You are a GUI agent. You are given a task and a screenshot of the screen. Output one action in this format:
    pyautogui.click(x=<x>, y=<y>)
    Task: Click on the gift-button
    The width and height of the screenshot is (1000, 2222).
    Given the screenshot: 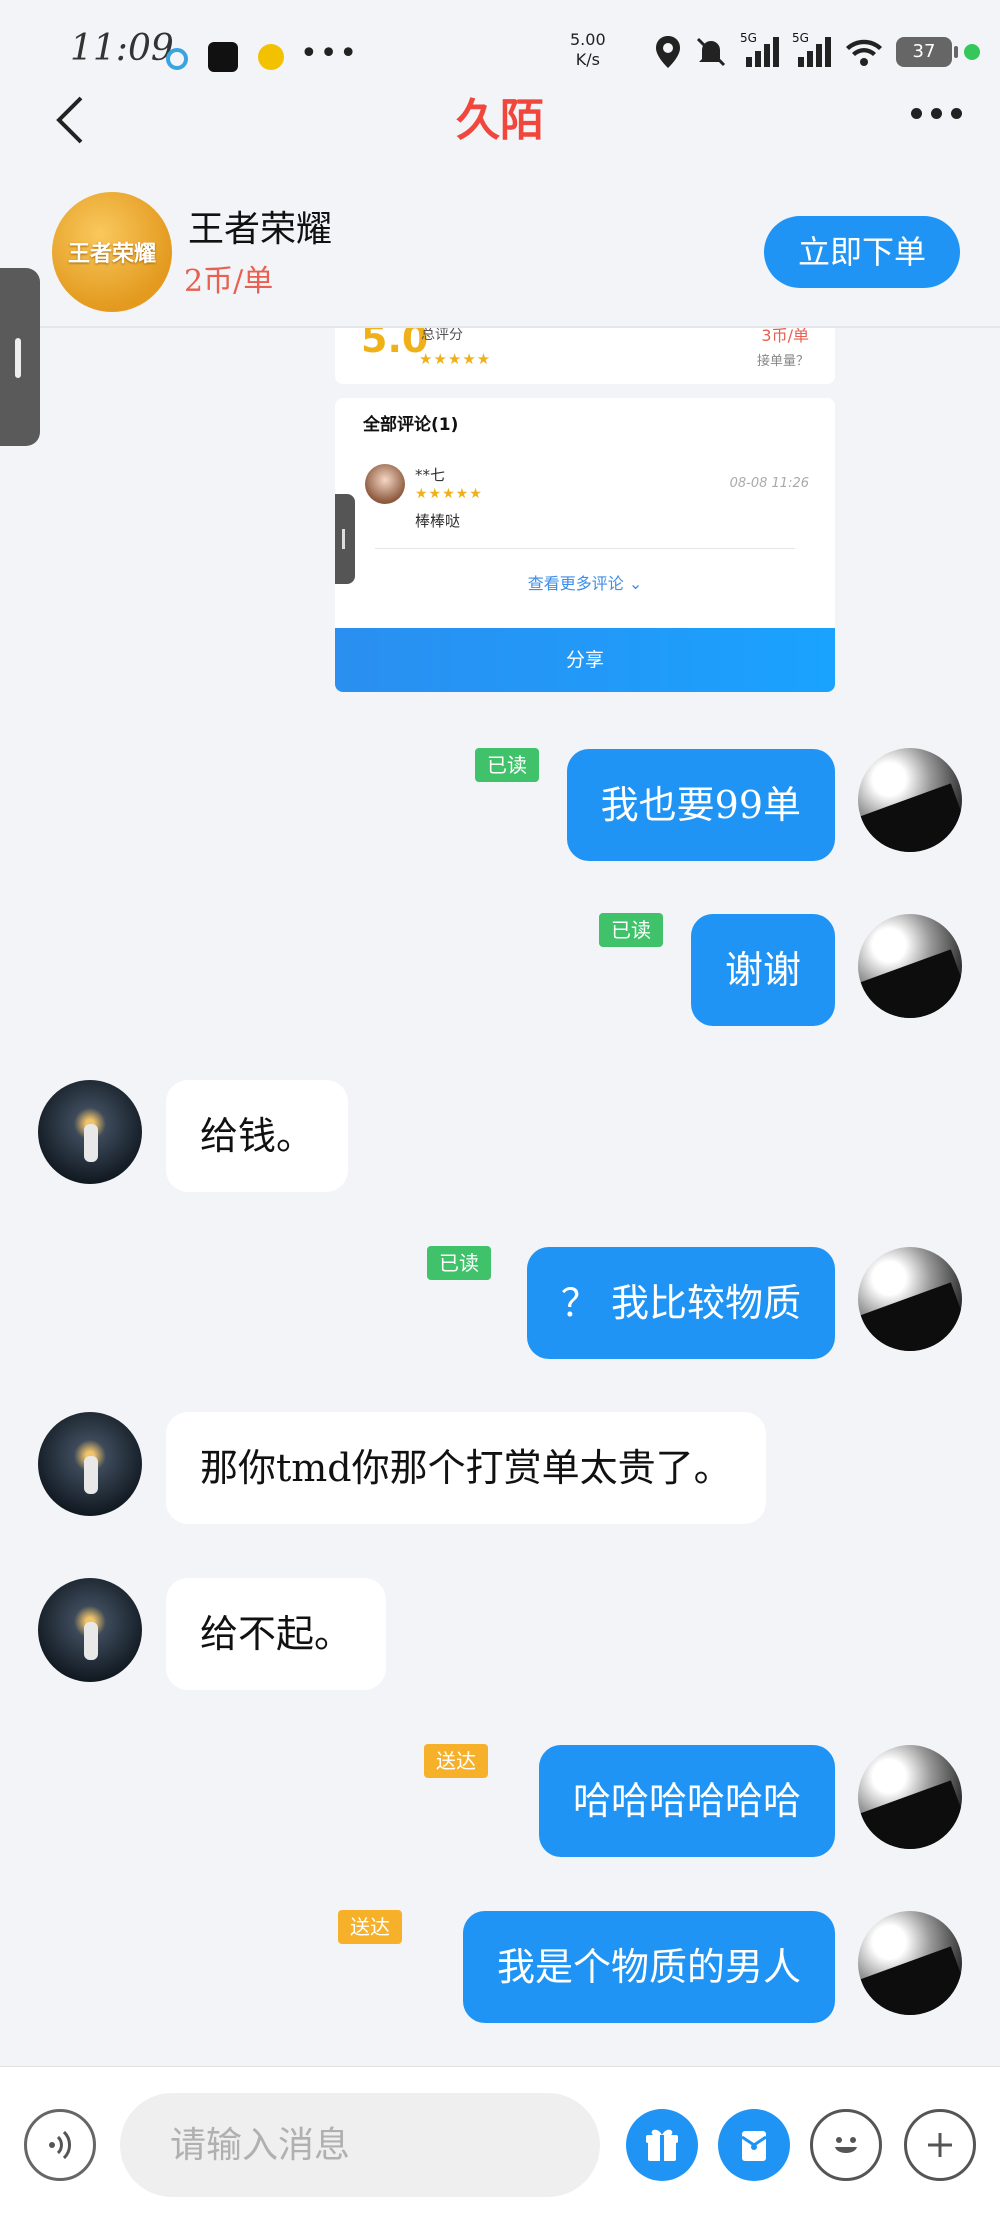 What is the action you would take?
    pyautogui.click(x=662, y=2145)
    